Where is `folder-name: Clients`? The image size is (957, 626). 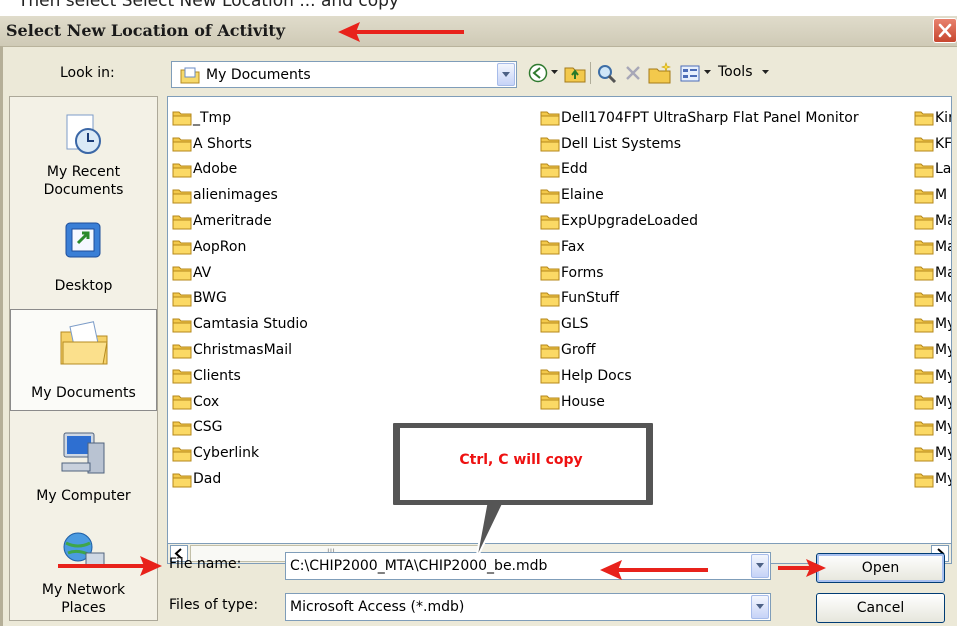 folder-name: Clients is located at coordinates (217, 375).